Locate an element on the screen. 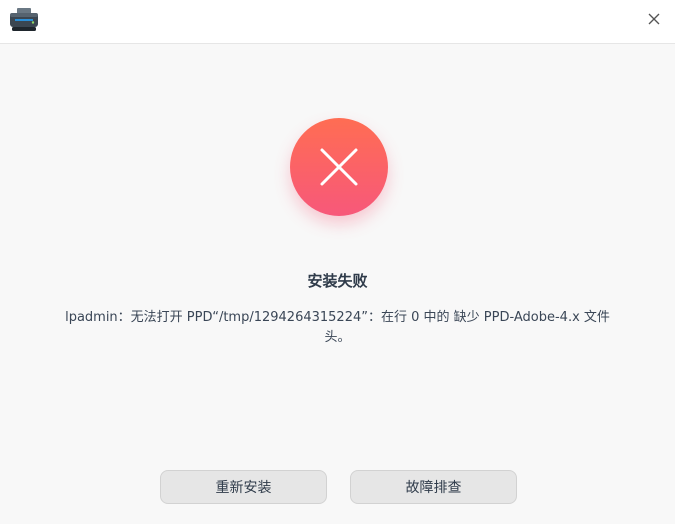 The width and height of the screenshot is (675, 524). close-button is located at coordinates (654, 19).